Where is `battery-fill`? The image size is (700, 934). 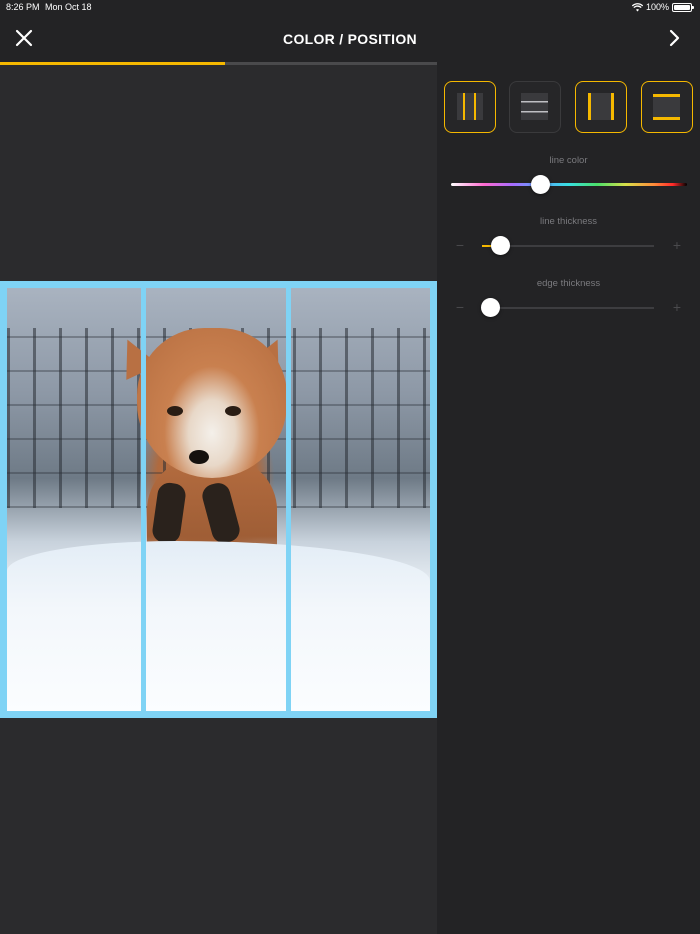 battery-fill is located at coordinates (682, 7).